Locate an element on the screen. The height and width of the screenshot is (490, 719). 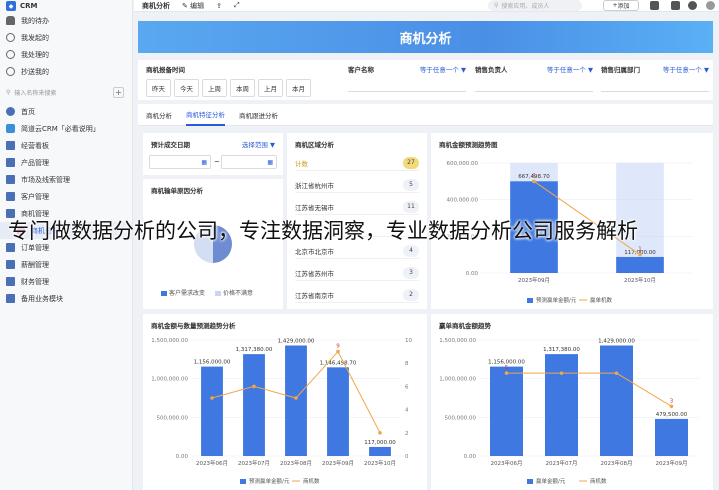
owner-filter: 销售负责人 等于任意一个 ▼ is located at coordinates (534, 78).